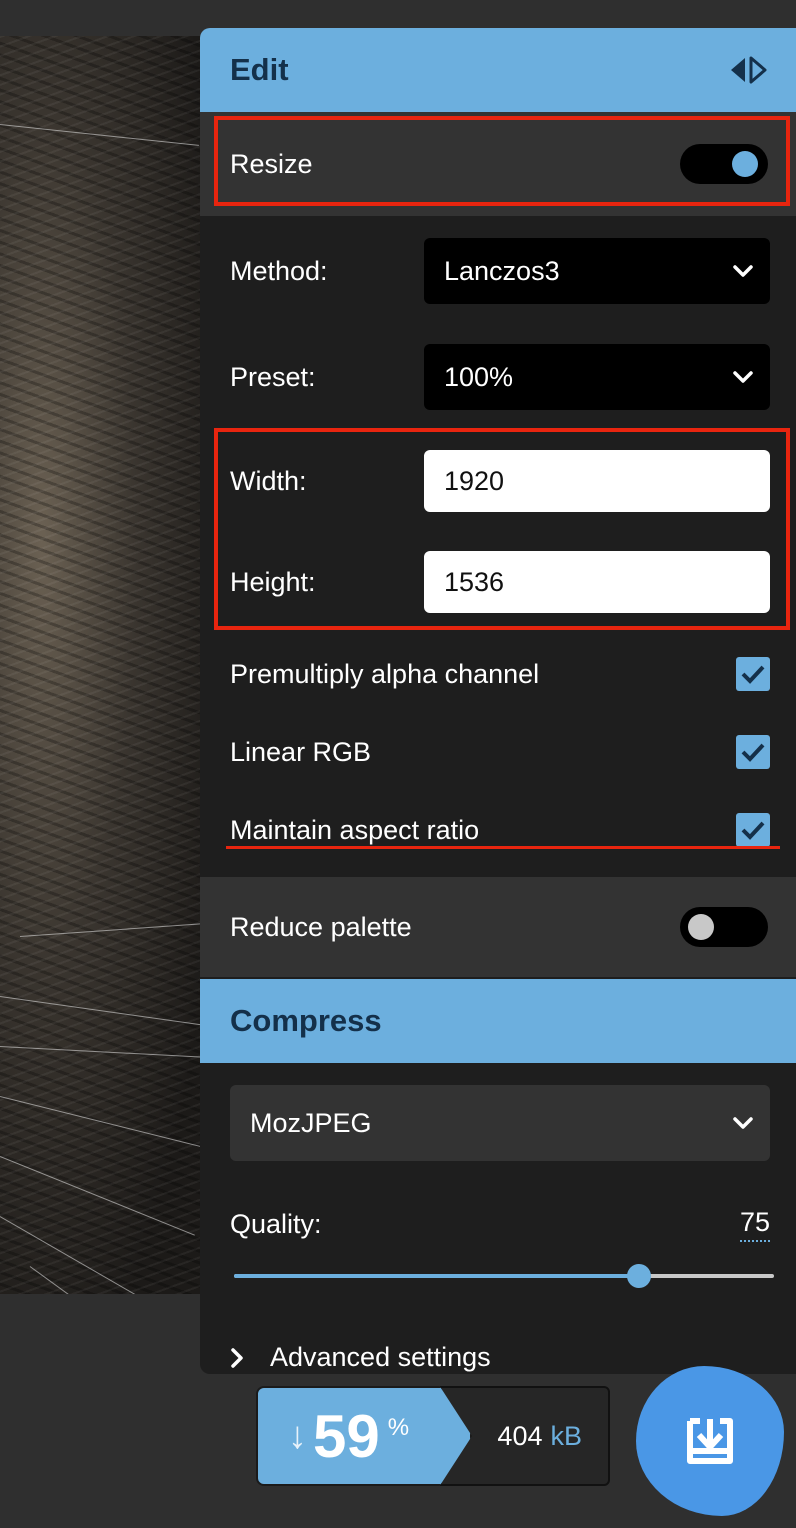  I want to click on linear-rgb-checkbox, so click(753, 752).